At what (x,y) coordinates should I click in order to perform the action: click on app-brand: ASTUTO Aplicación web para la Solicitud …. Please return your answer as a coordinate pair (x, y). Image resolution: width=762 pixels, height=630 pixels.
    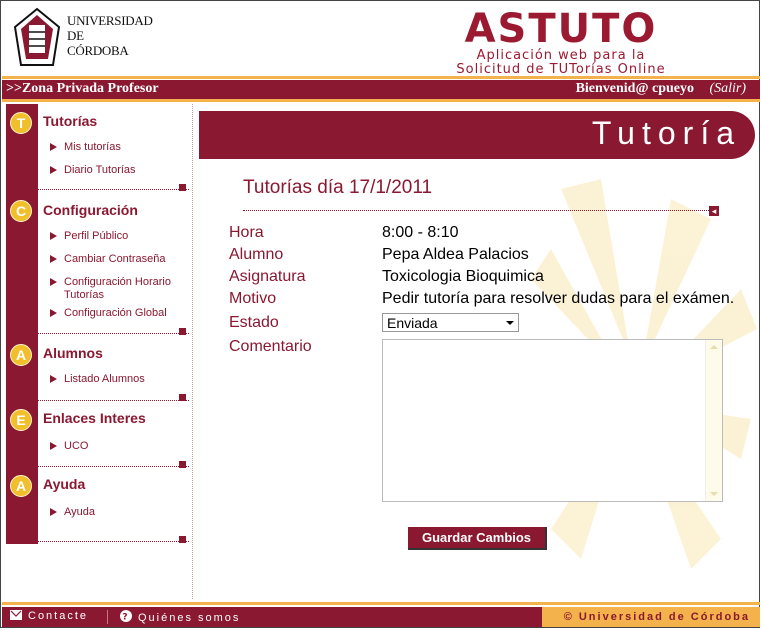
    Looking at the image, I should click on (561, 43).